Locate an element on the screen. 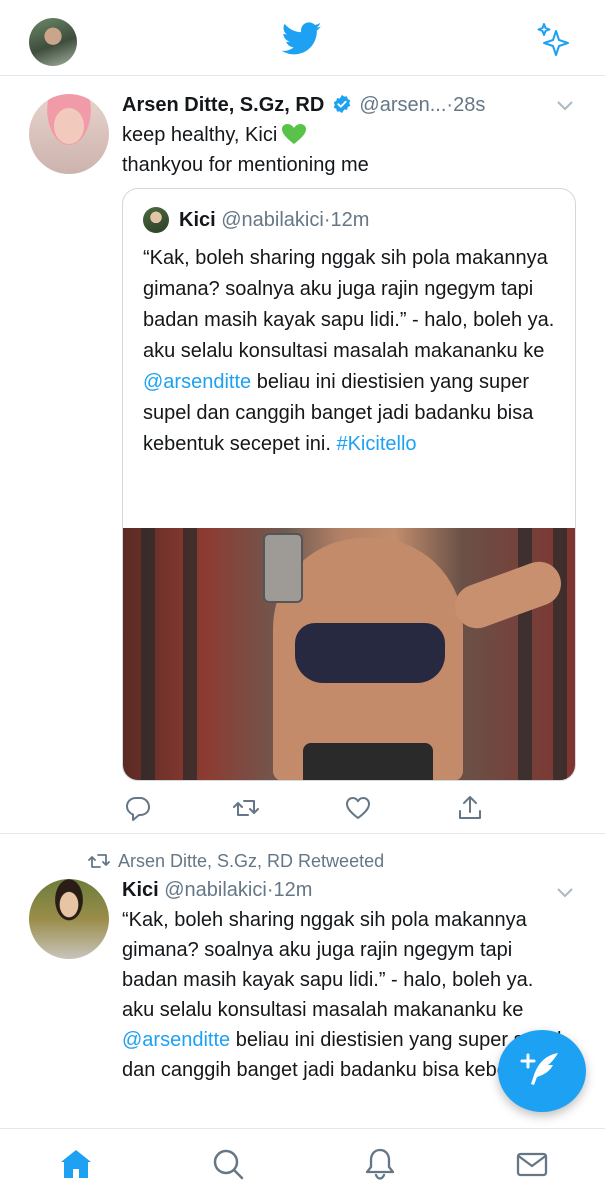 The width and height of the screenshot is (605, 1200). author-handle: @nabilakici is located at coordinates (215, 890).